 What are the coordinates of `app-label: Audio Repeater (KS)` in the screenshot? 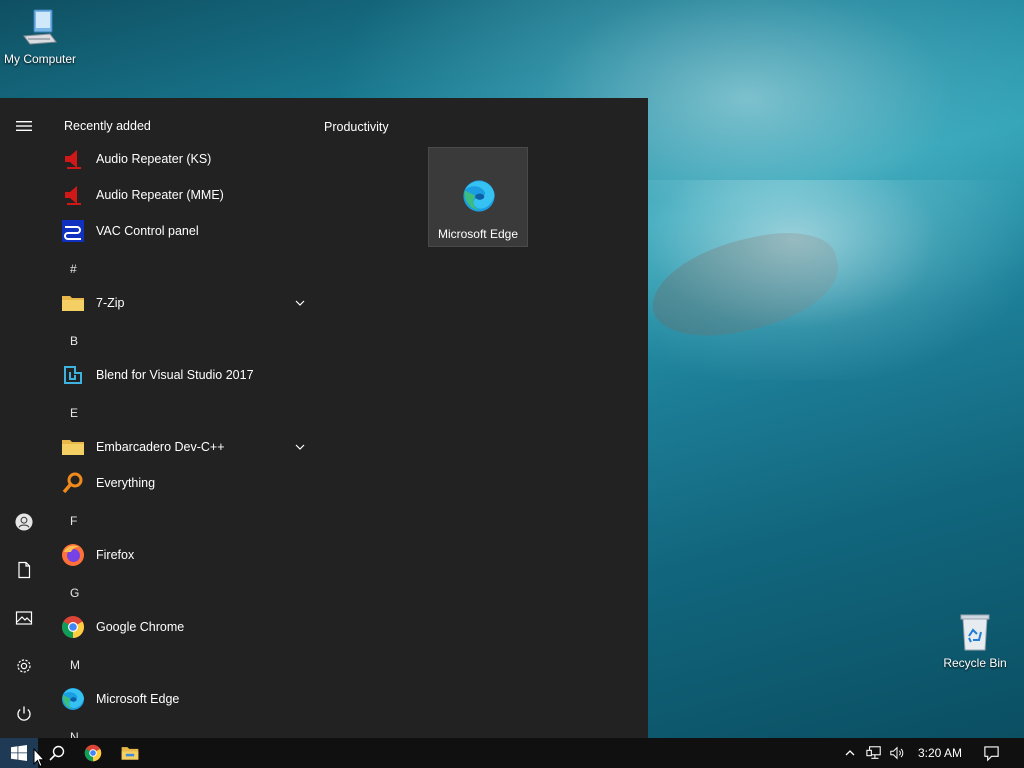 It's located at (154, 159).